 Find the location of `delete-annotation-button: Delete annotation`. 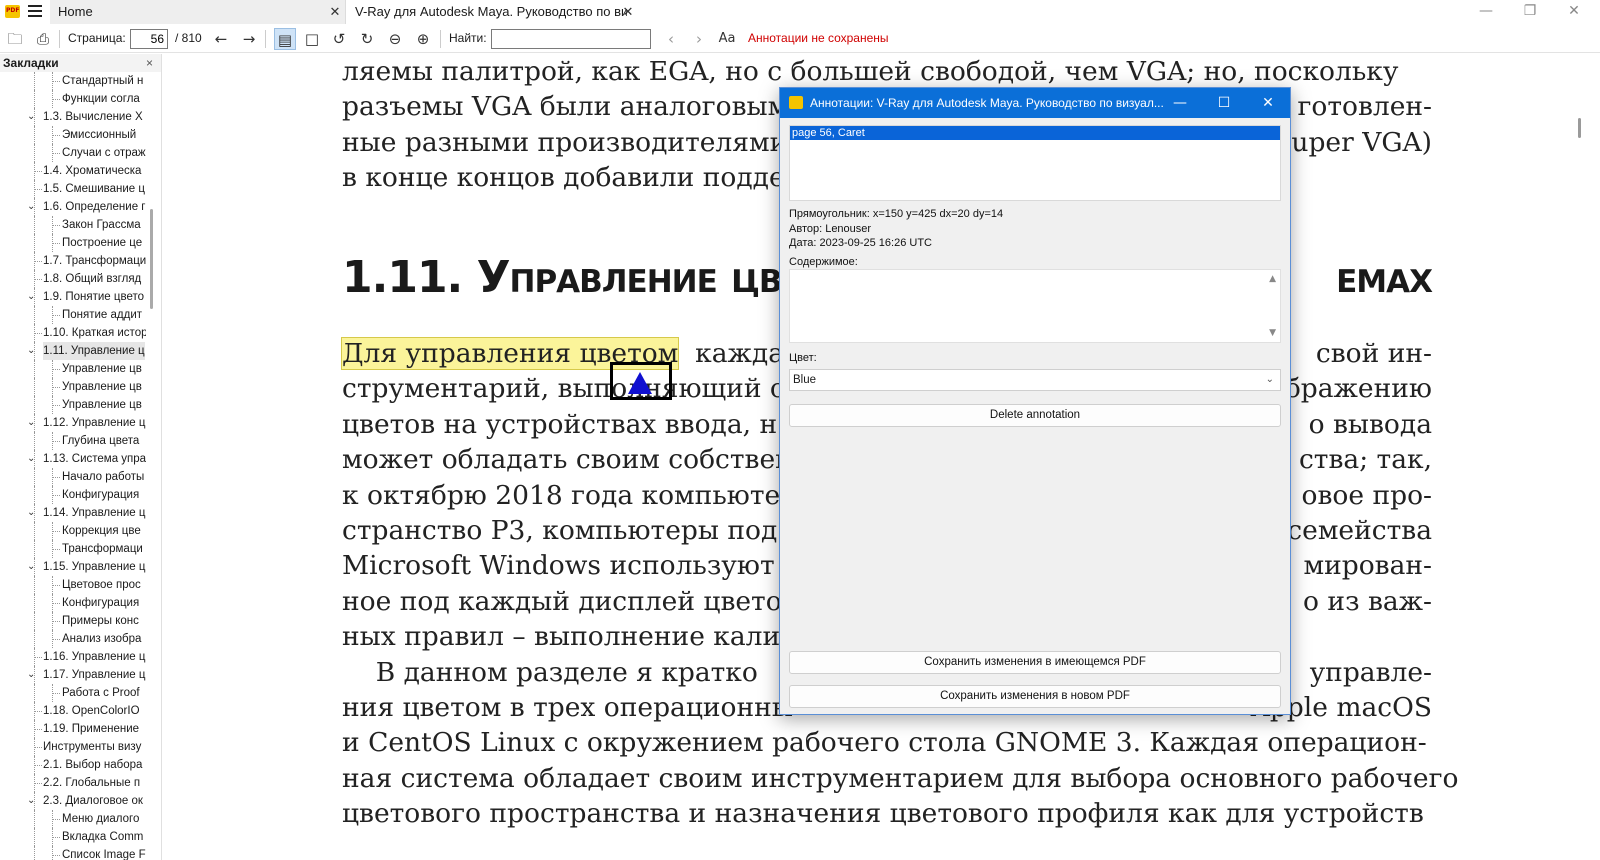

delete-annotation-button: Delete annotation is located at coordinates (1035, 415).